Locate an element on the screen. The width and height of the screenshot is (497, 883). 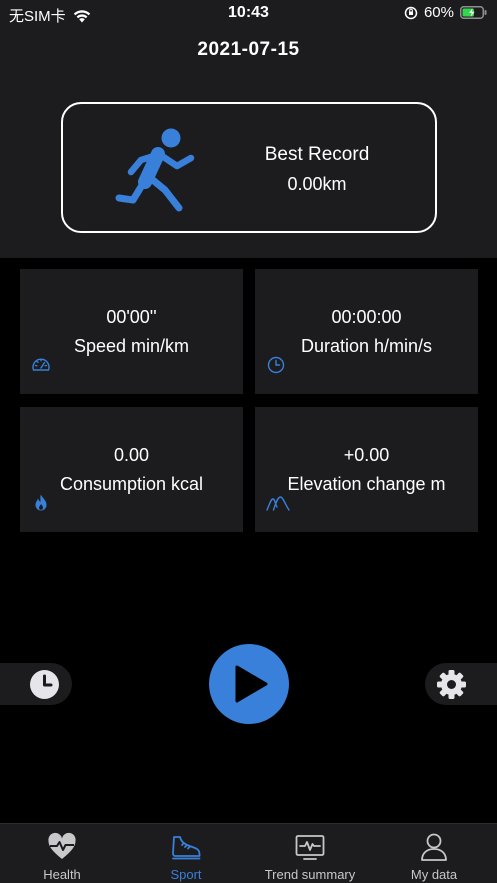
gear-icon is located at coordinates (451, 684).